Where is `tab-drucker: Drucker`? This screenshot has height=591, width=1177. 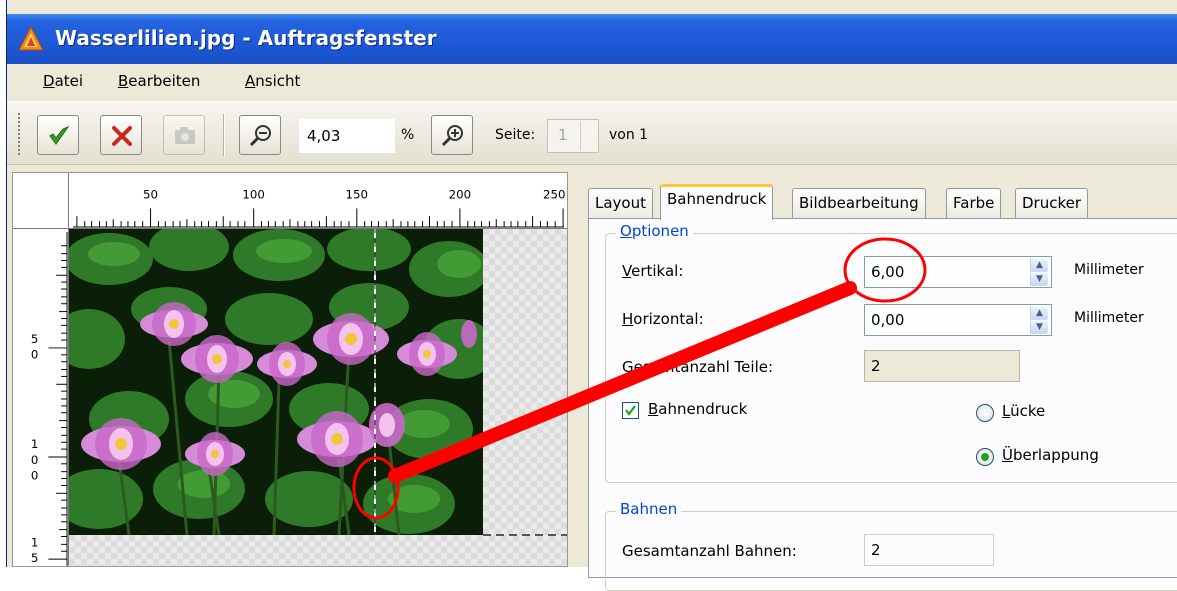 tab-drucker: Drucker is located at coordinates (1052, 203).